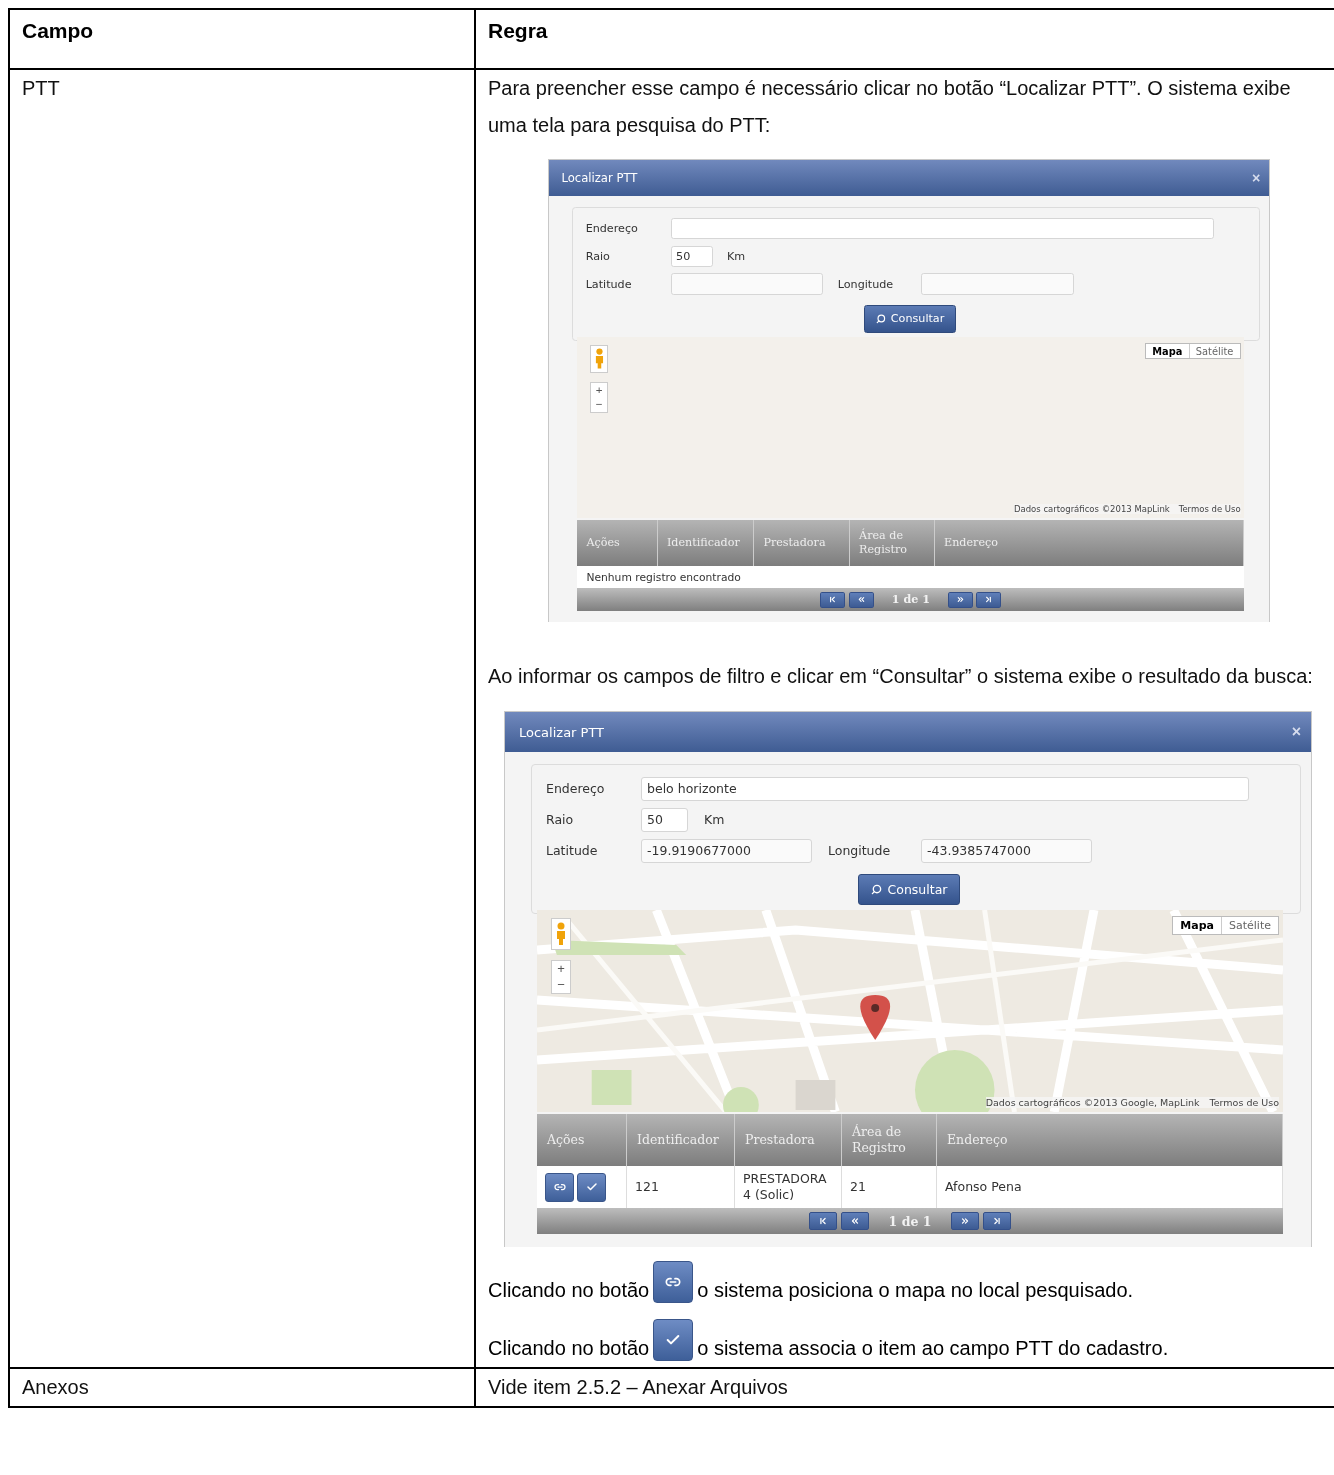 This screenshot has height=1475, width=1334. I want to click on table-cell: 121, so click(681, 1187).